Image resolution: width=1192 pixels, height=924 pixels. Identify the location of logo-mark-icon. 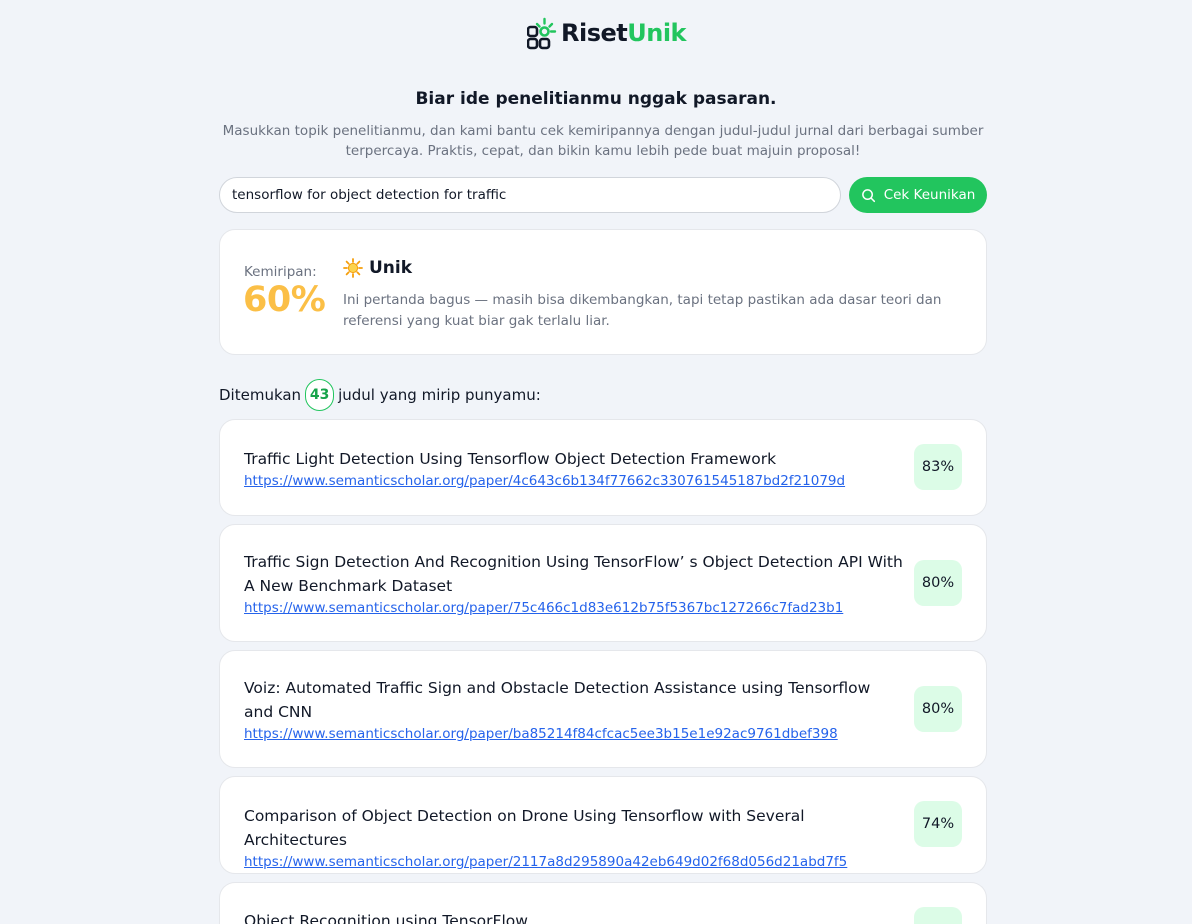
(542, 33).